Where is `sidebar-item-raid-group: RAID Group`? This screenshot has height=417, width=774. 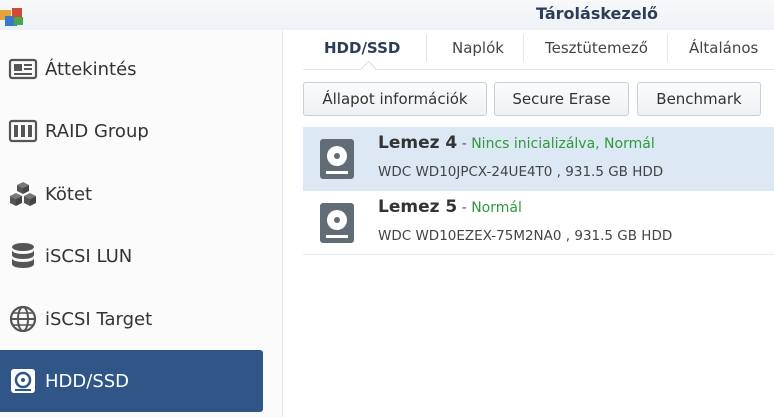 sidebar-item-raid-group: RAID Group is located at coordinates (131, 131).